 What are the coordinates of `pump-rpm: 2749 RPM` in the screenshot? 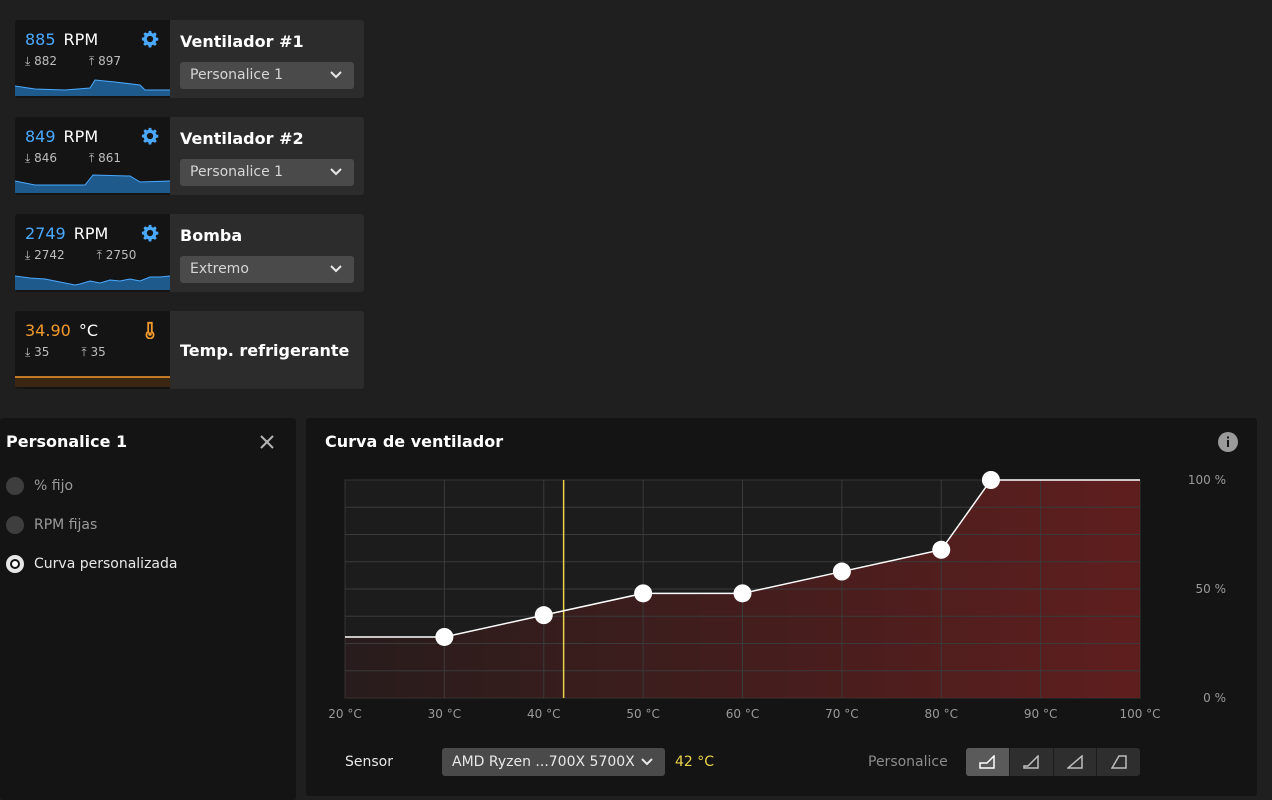 It's located at (67, 233).